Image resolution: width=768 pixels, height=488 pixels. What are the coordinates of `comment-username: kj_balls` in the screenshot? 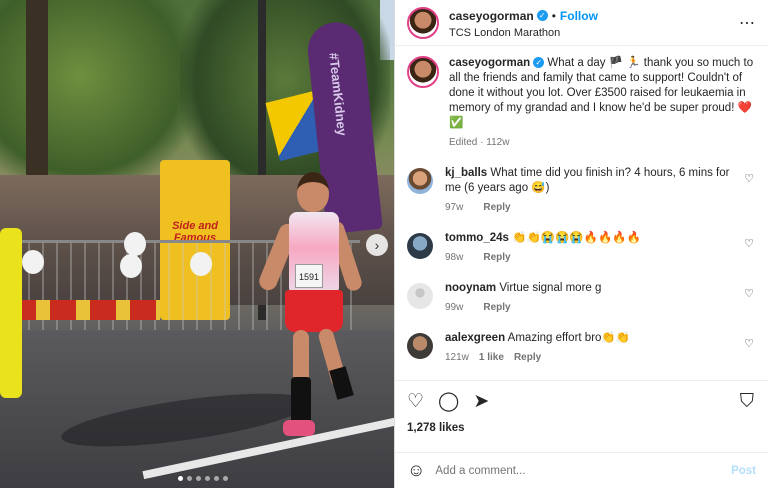 It's located at (466, 173).